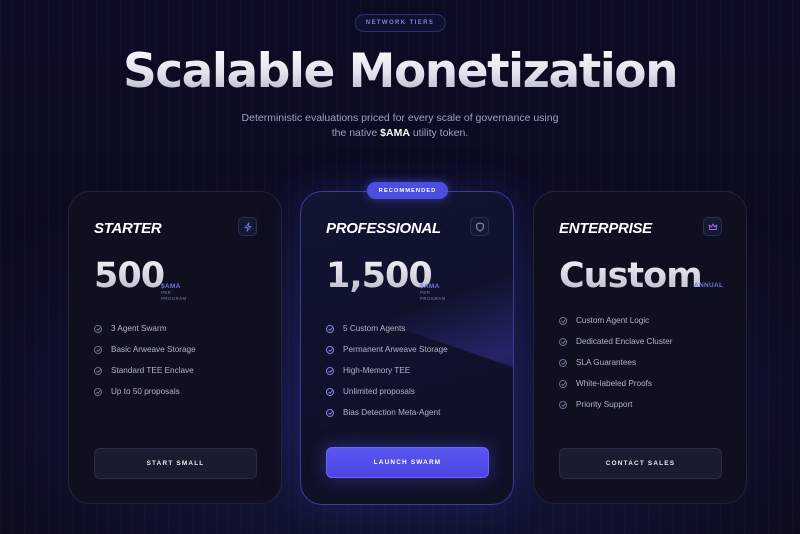  I want to click on feature-text: Bias Detection Meta-Agent, so click(392, 412).